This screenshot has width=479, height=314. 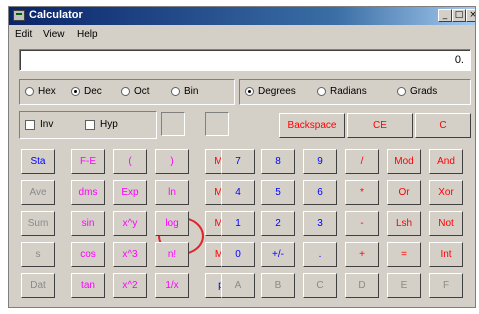 I want to click on key-s: s, so click(x=38, y=254).